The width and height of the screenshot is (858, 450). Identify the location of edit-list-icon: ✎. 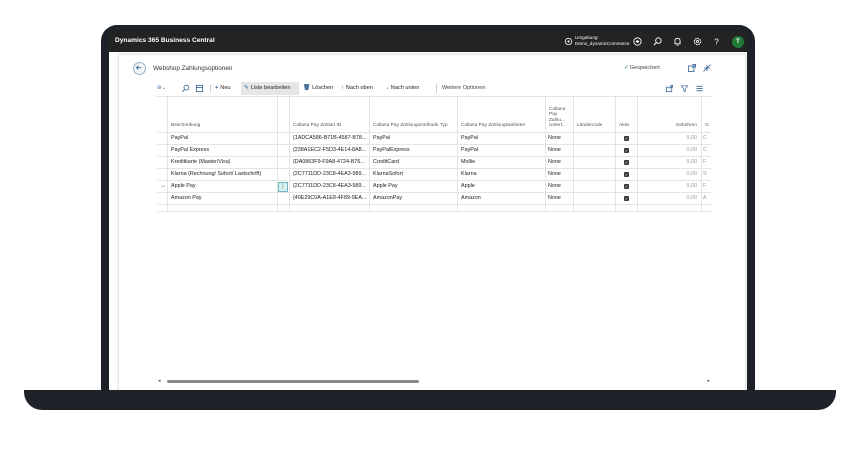
(246, 88).